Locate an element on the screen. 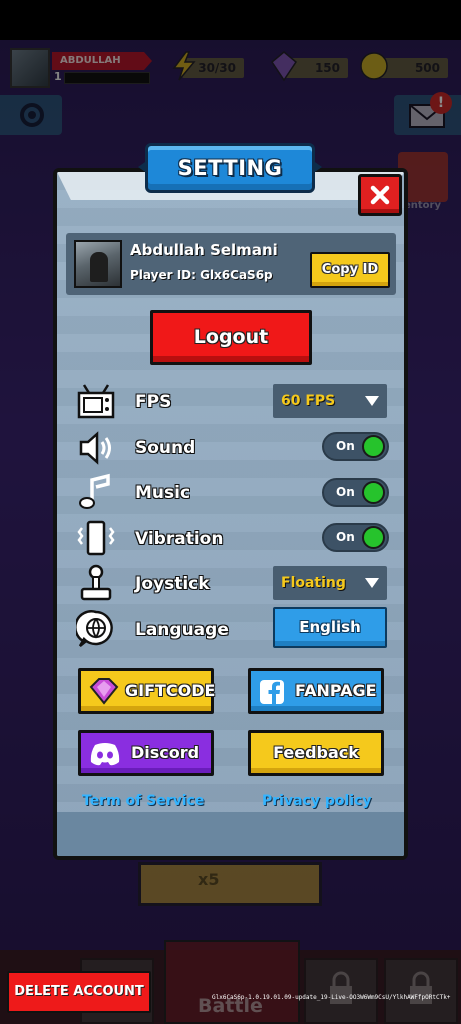 Image resolution: width=461 pixels, height=1024 pixels. language-label: Language is located at coordinates (182, 630).